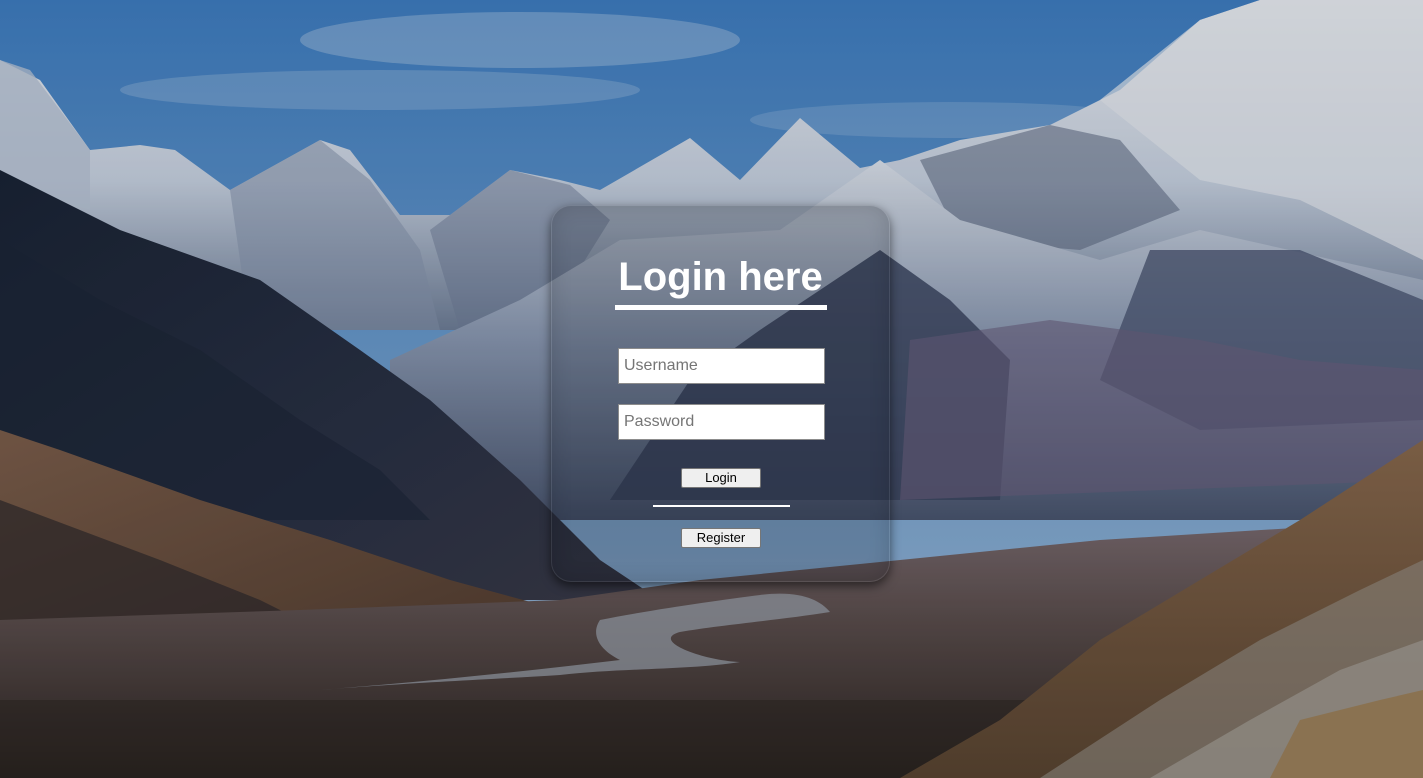 The height and width of the screenshot is (778, 1423). What do you see at coordinates (721, 538) in the screenshot?
I see `register-button: Register` at bounding box center [721, 538].